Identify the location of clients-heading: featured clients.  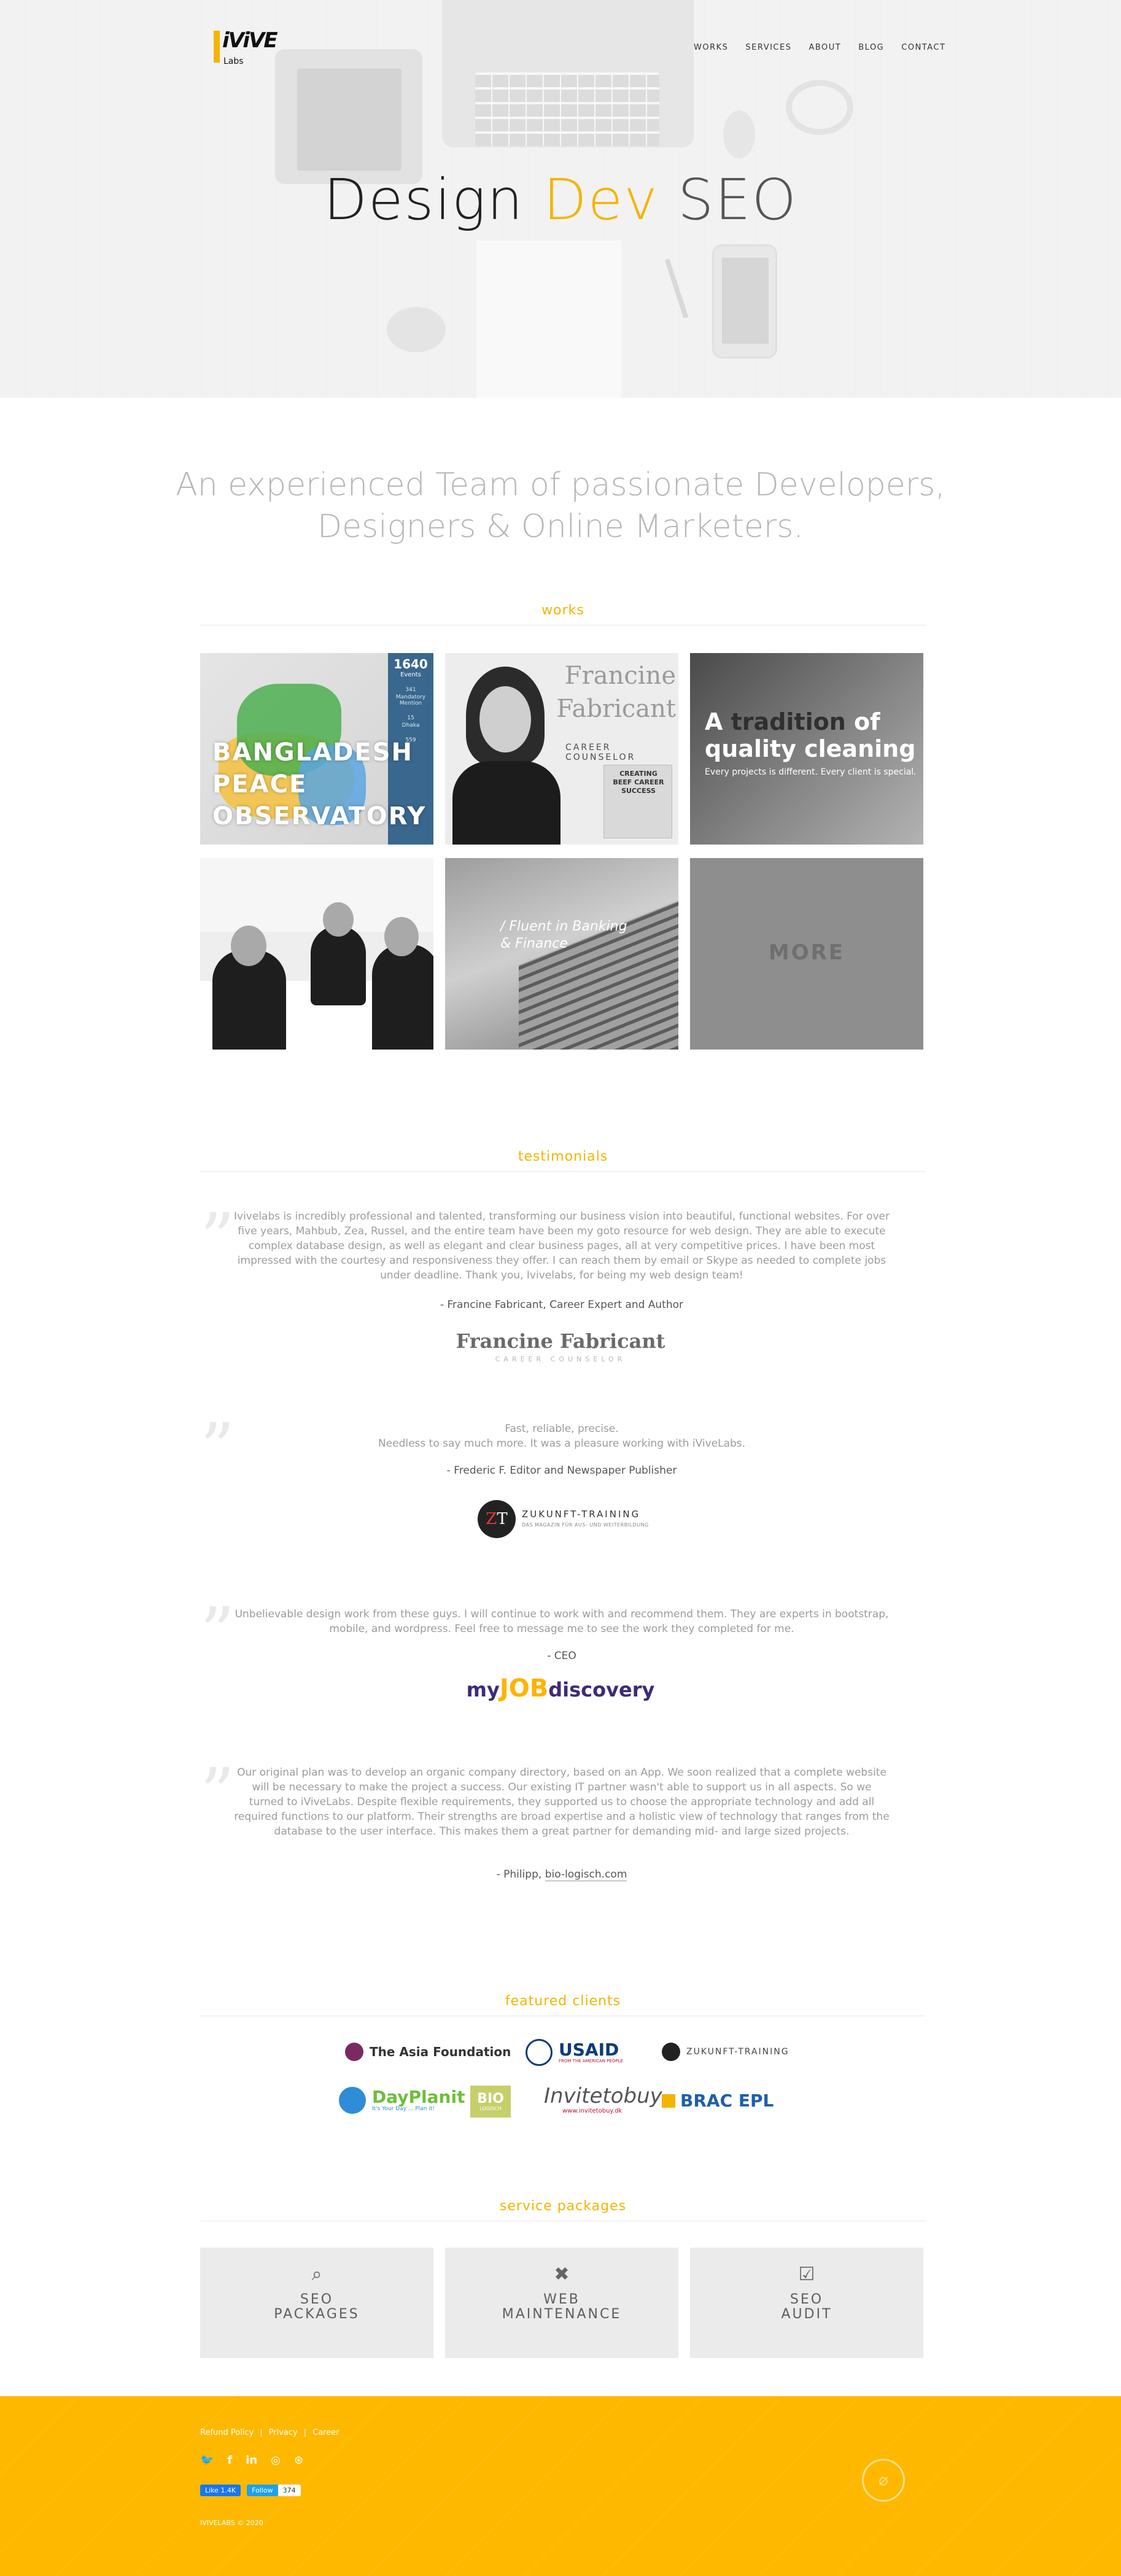
(563, 2001).